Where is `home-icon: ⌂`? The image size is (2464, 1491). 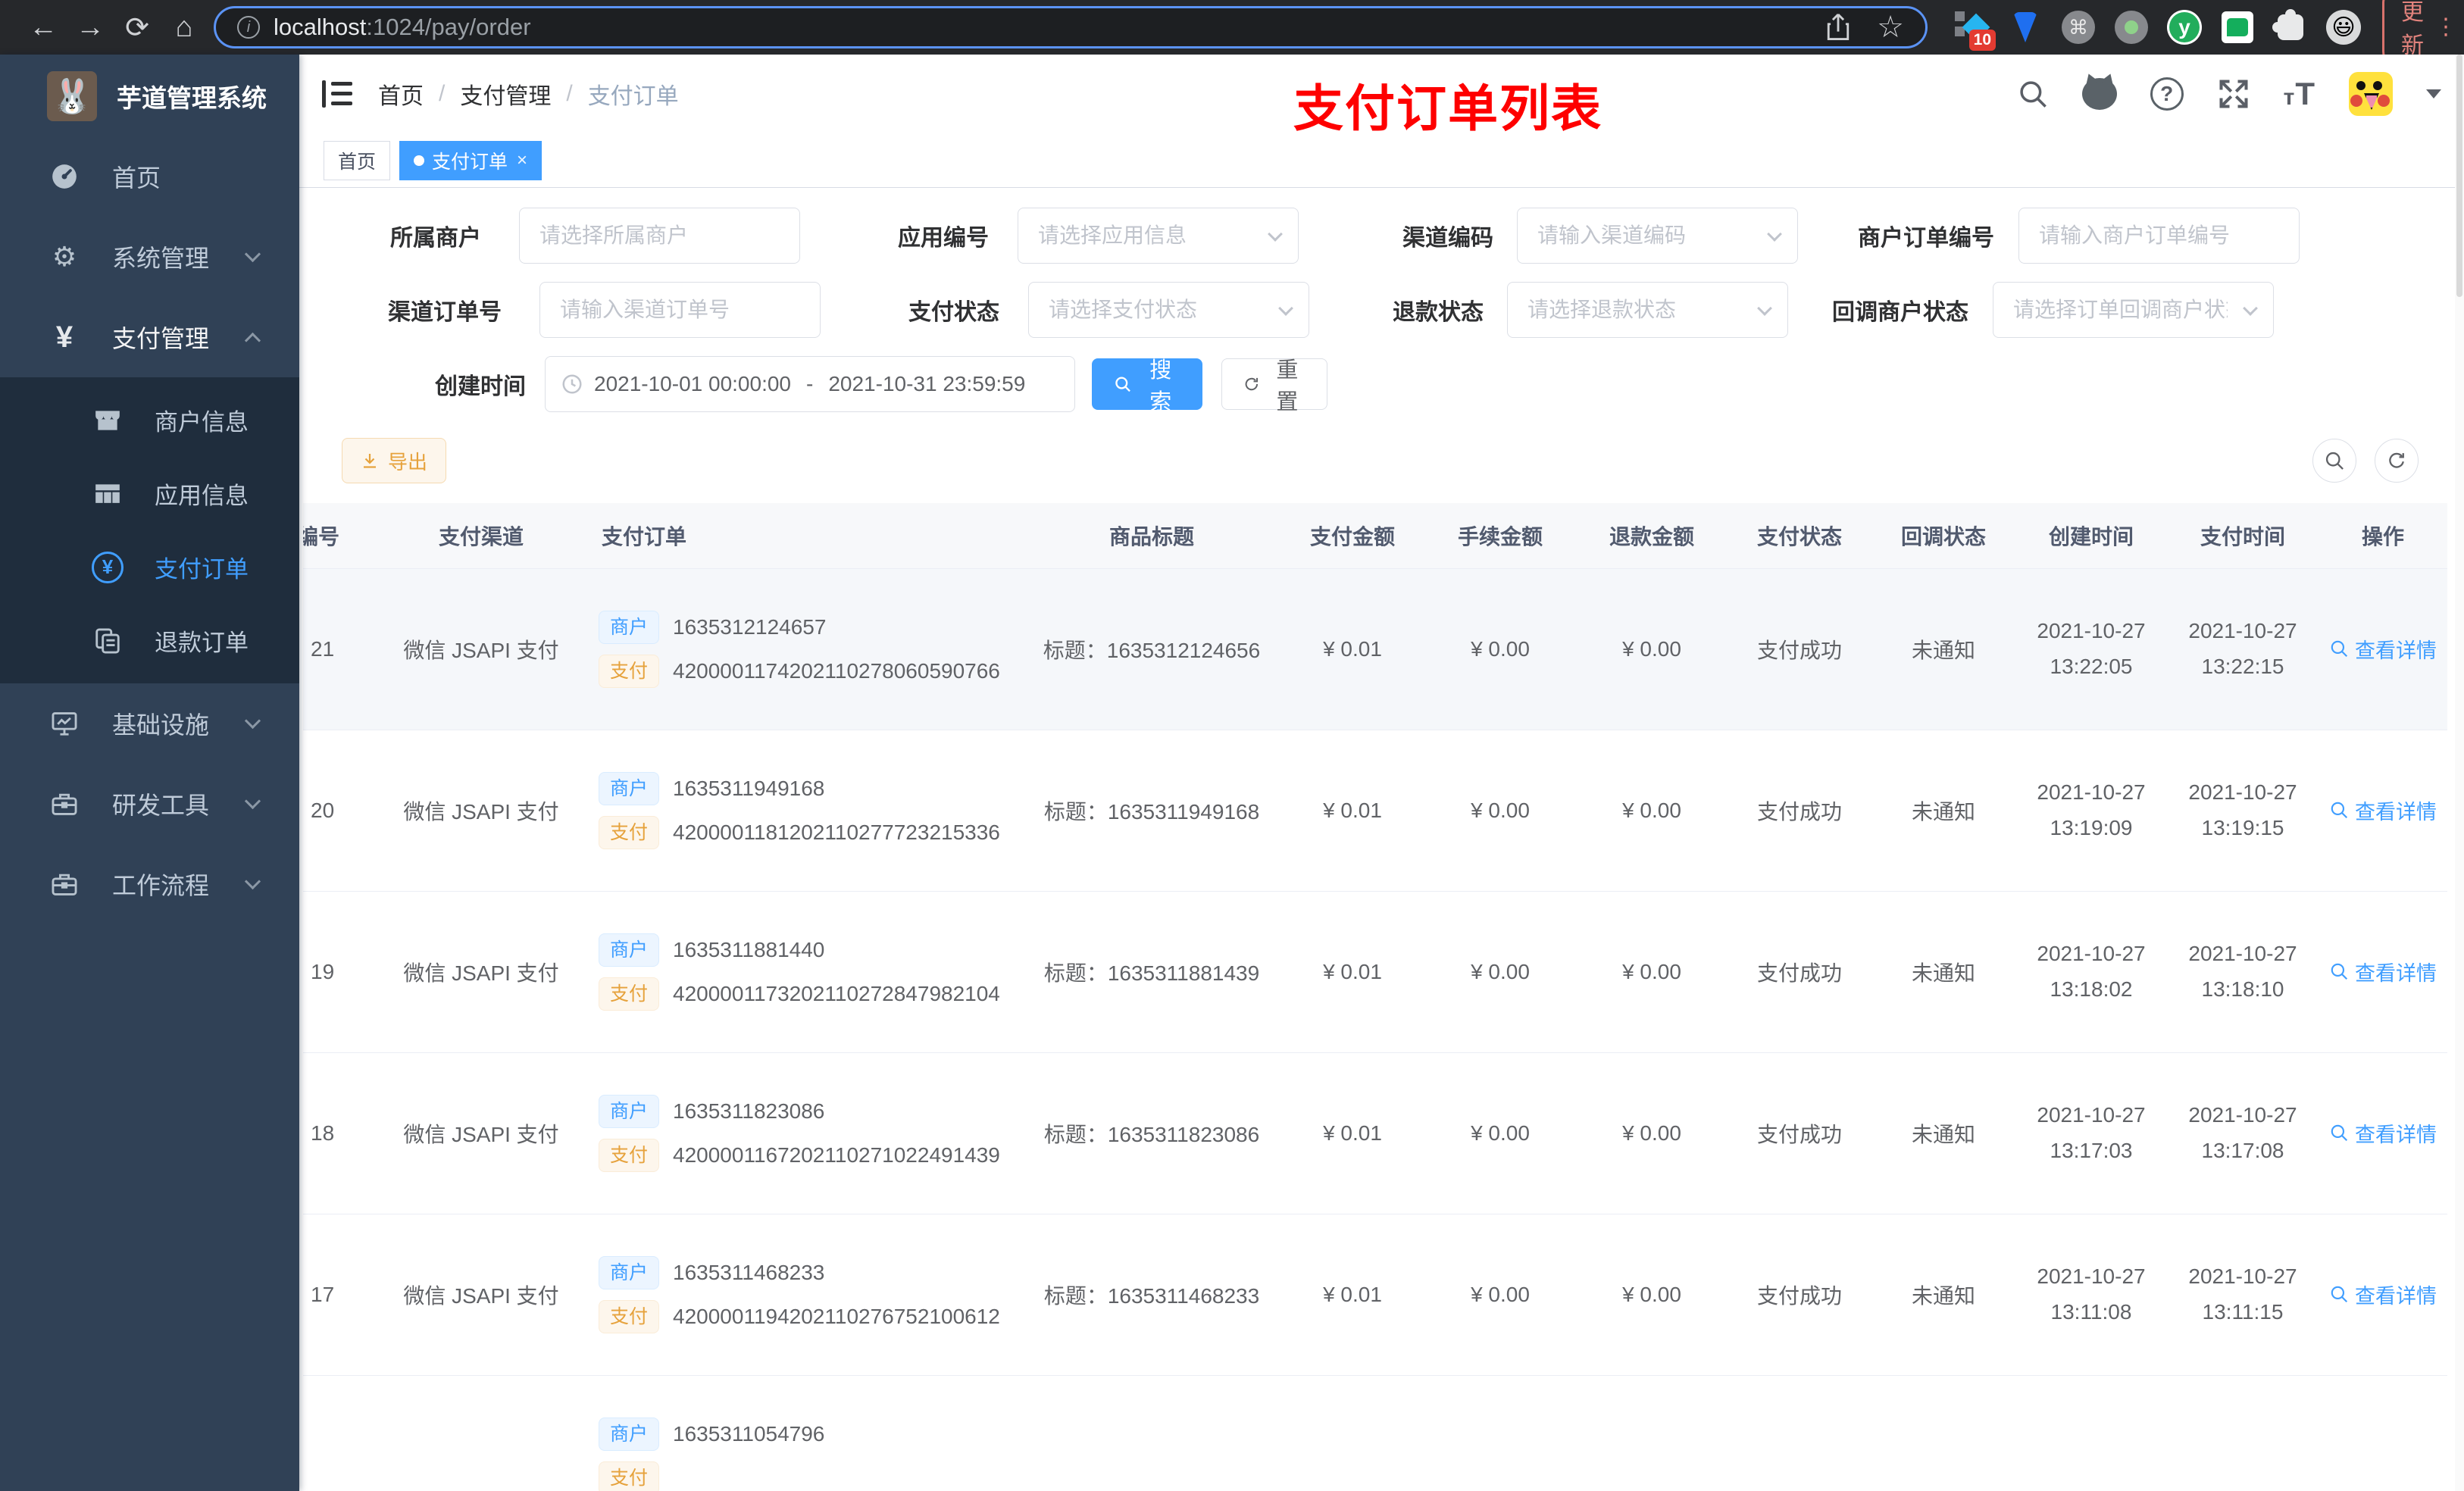 home-icon: ⌂ is located at coordinates (184, 27).